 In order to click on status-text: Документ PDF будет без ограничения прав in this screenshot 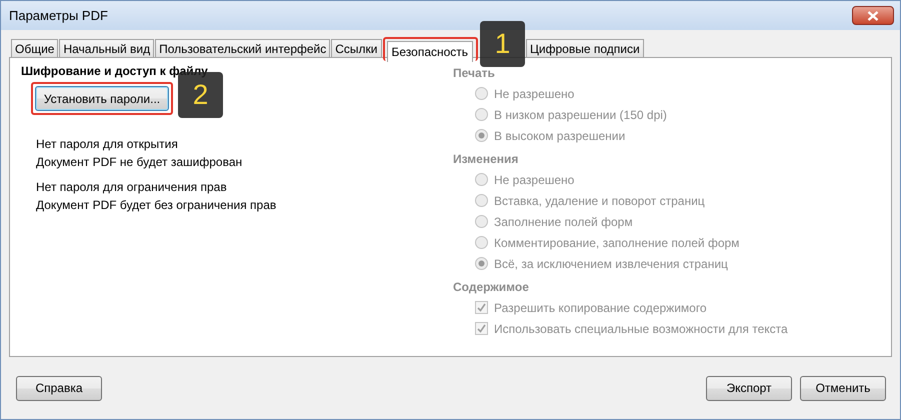, I will do `click(157, 205)`.